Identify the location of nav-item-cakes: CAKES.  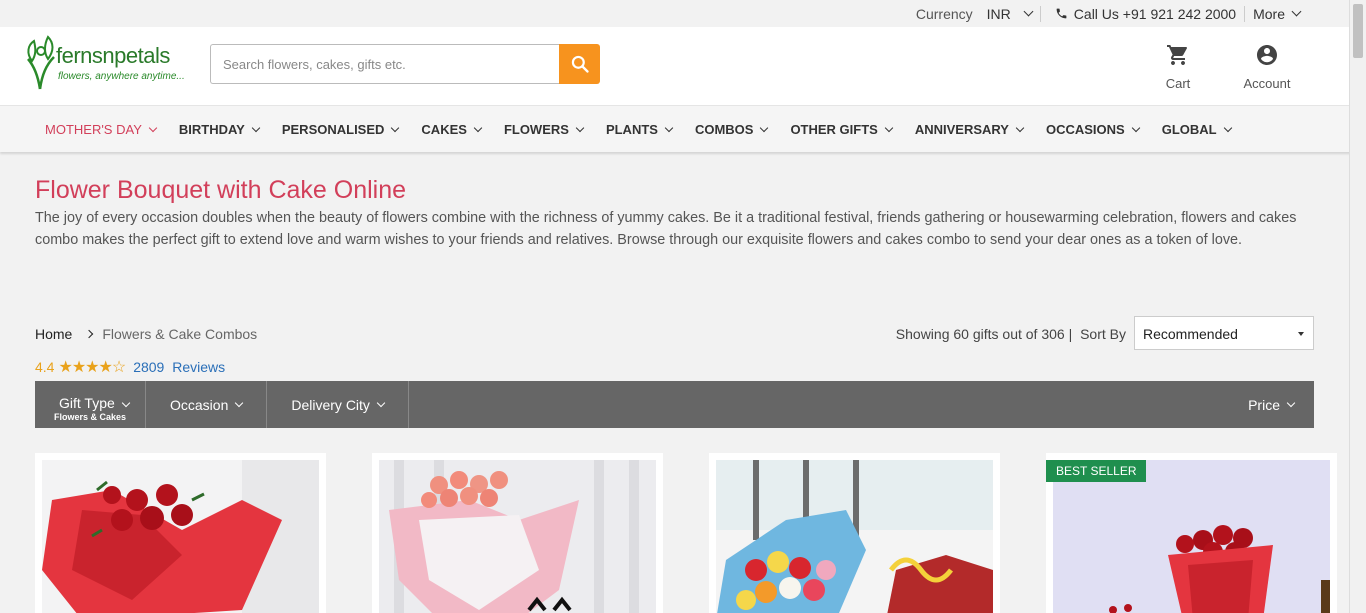
(452, 129).